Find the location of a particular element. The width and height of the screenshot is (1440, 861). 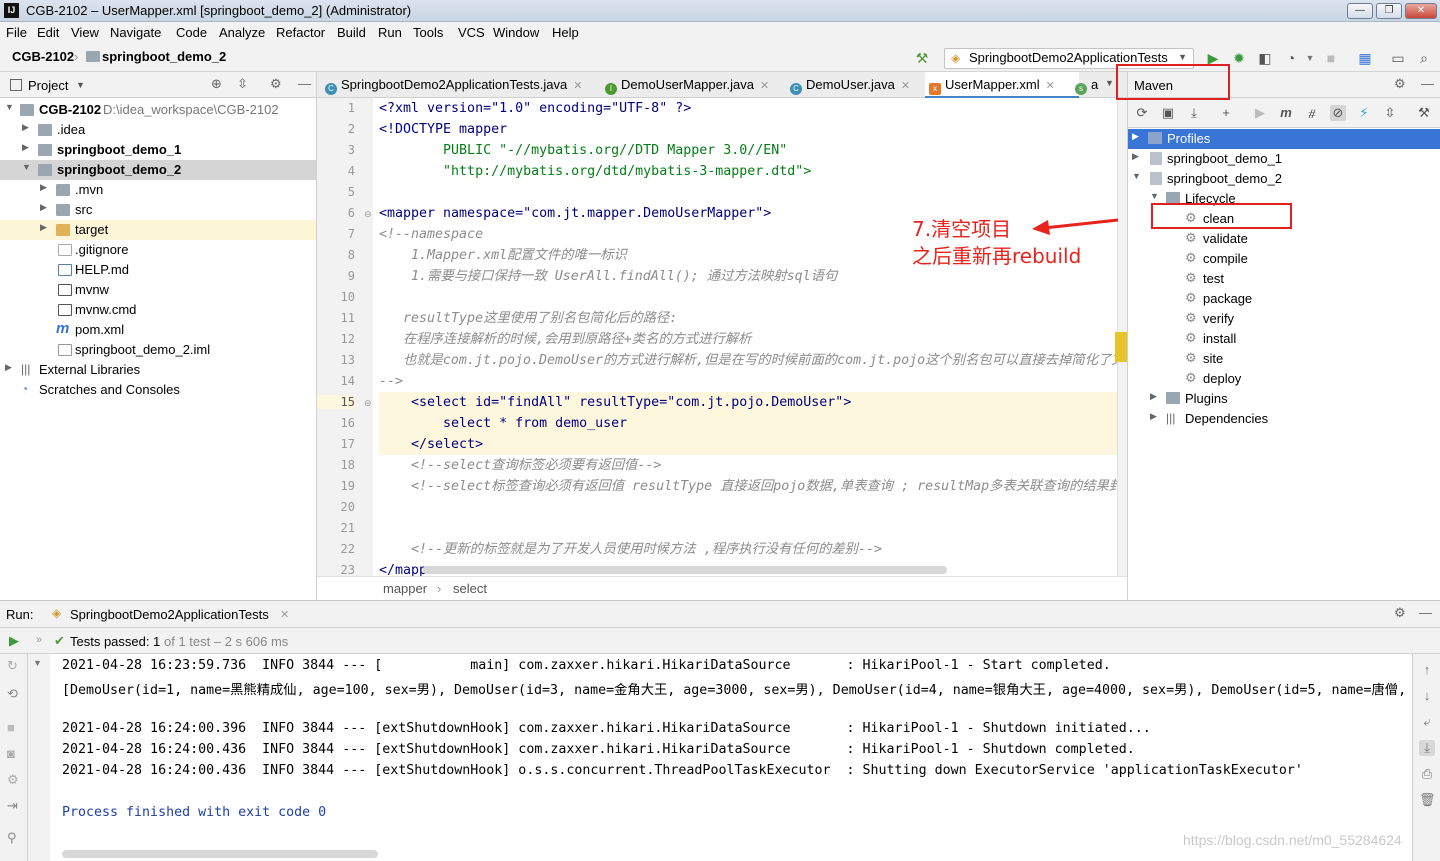

menu-tools: Tools is located at coordinates (428, 32).